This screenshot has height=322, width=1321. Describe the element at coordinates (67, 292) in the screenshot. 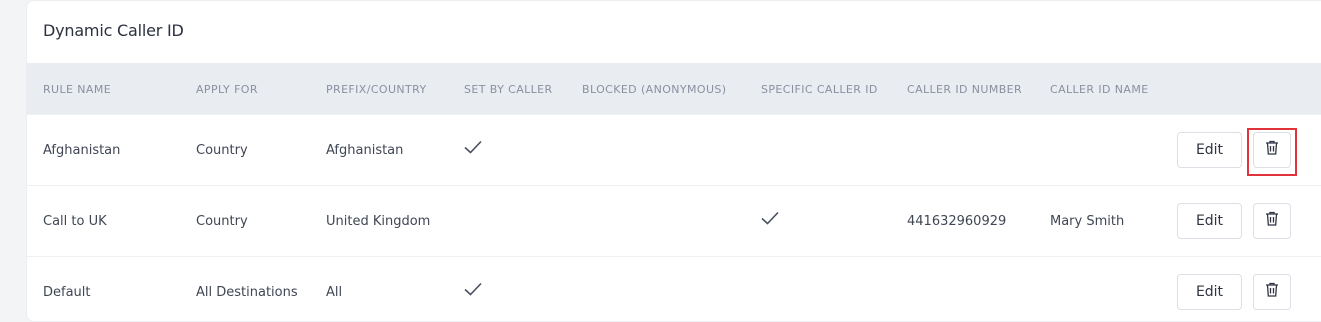

I see `rule-name-cell: Default` at that location.